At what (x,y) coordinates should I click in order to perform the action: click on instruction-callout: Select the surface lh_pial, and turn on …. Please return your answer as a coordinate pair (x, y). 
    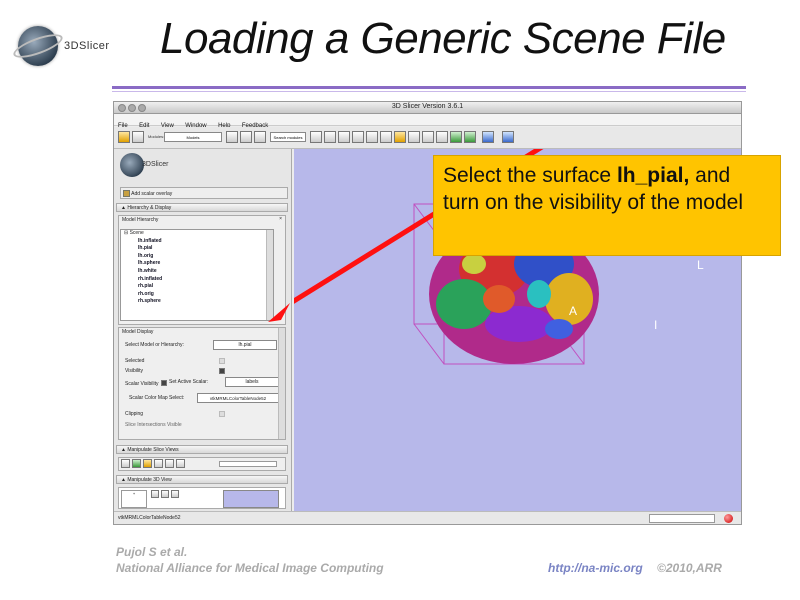
    Looking at the image, I should click on (607, 205).